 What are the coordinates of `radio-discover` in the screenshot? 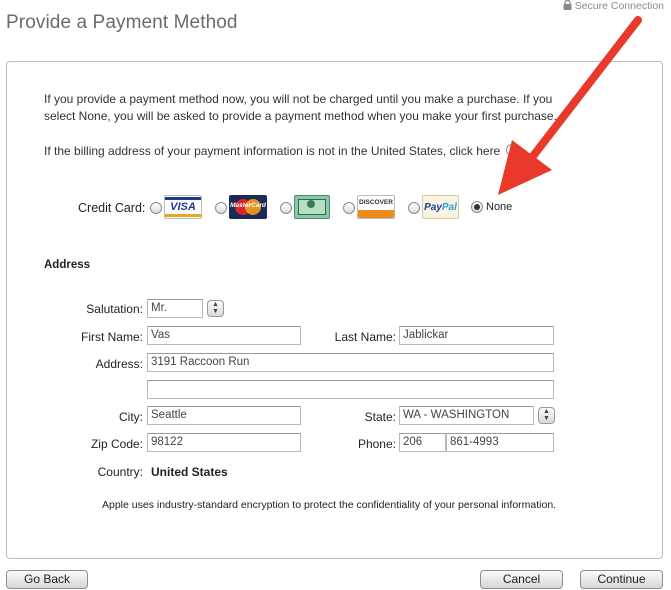 It's located at (349, 208).